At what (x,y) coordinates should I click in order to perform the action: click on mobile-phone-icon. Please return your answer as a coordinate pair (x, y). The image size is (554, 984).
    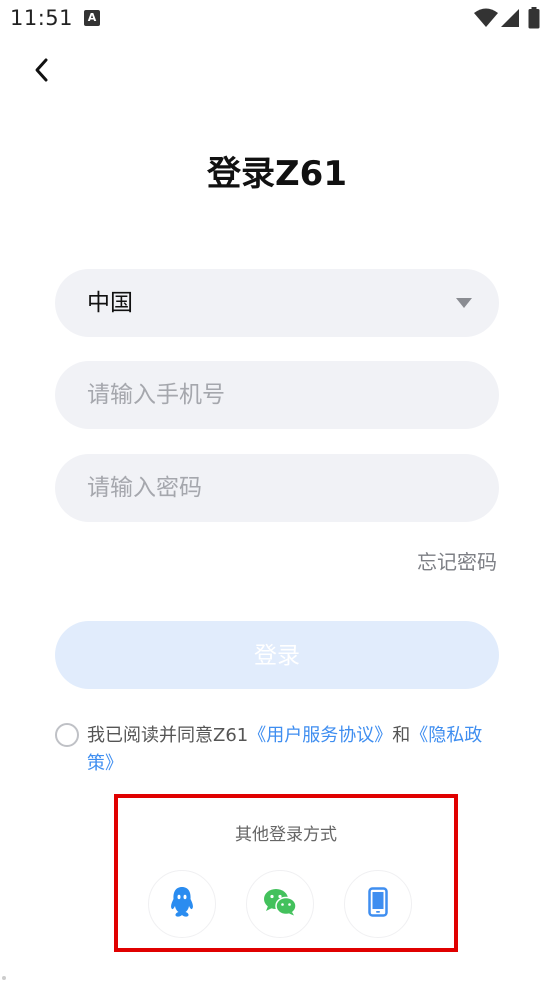
    Looking at the image, I should click on (378, 904).